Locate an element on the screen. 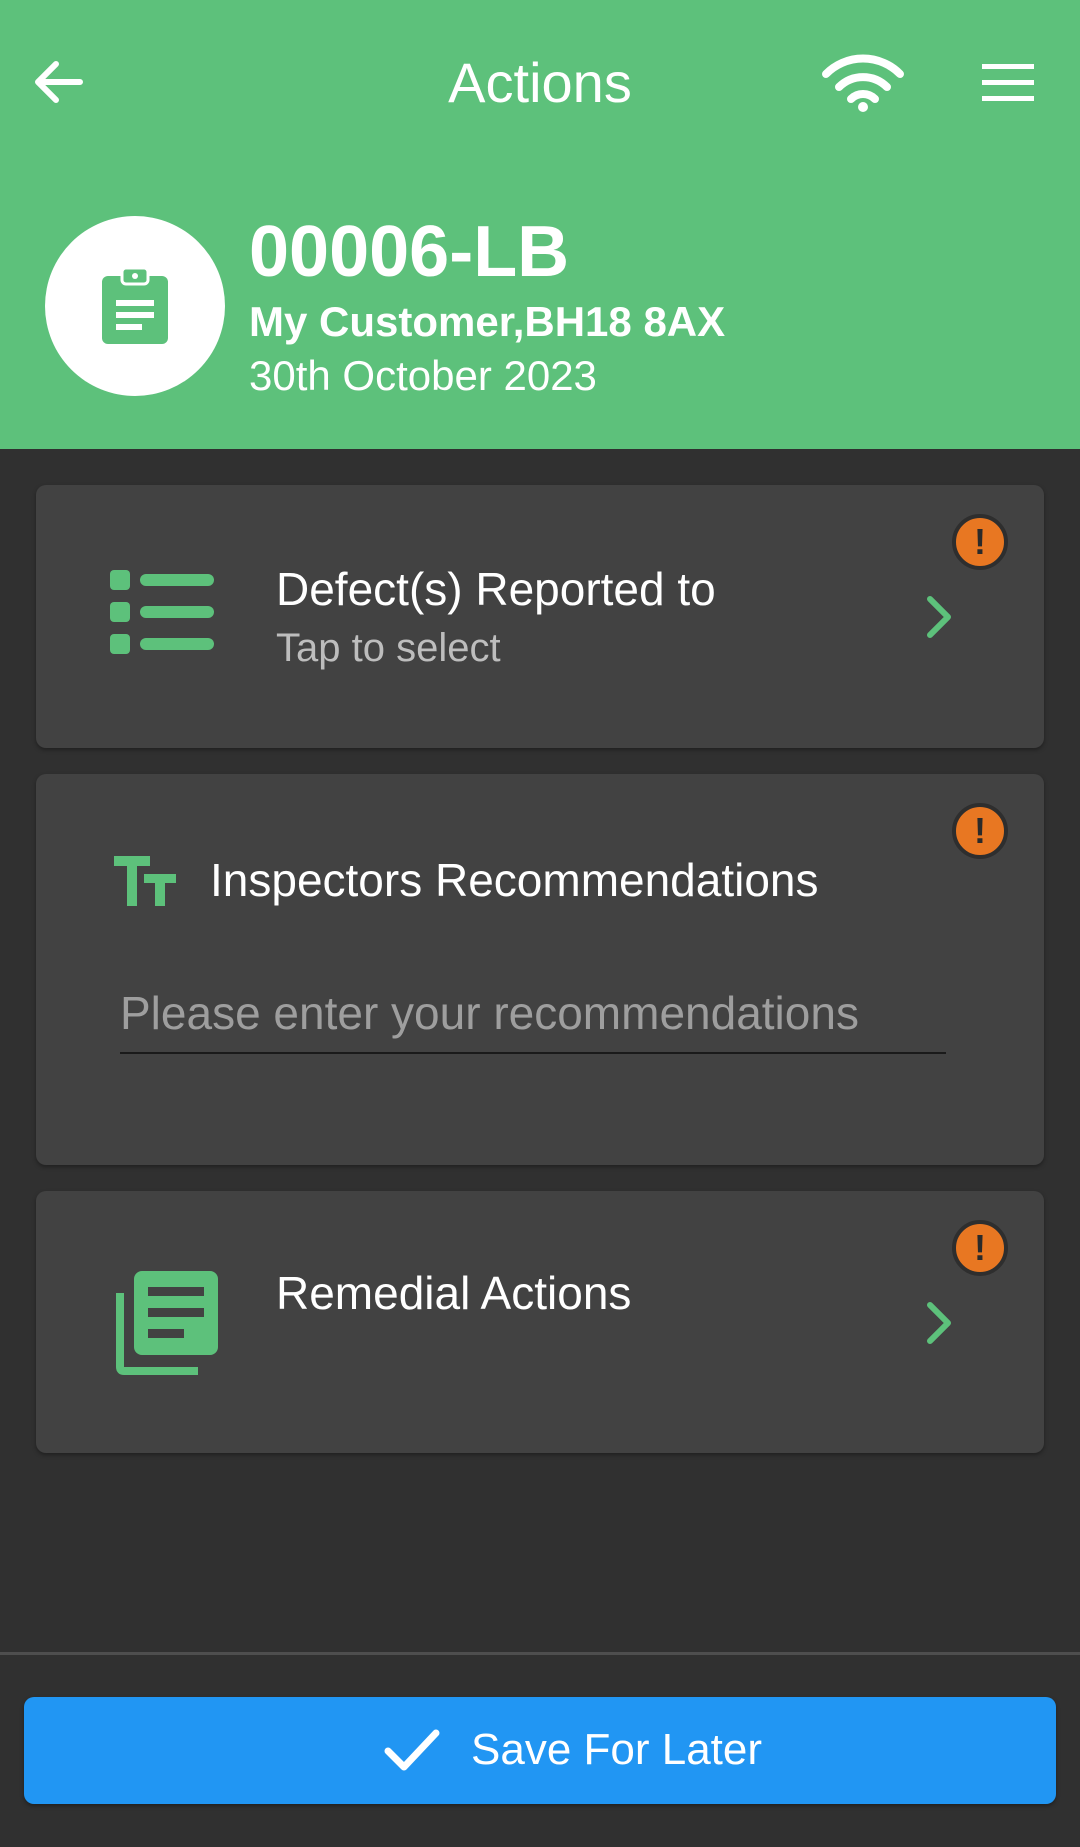  menu-button is located at coordinates (1008, 83).